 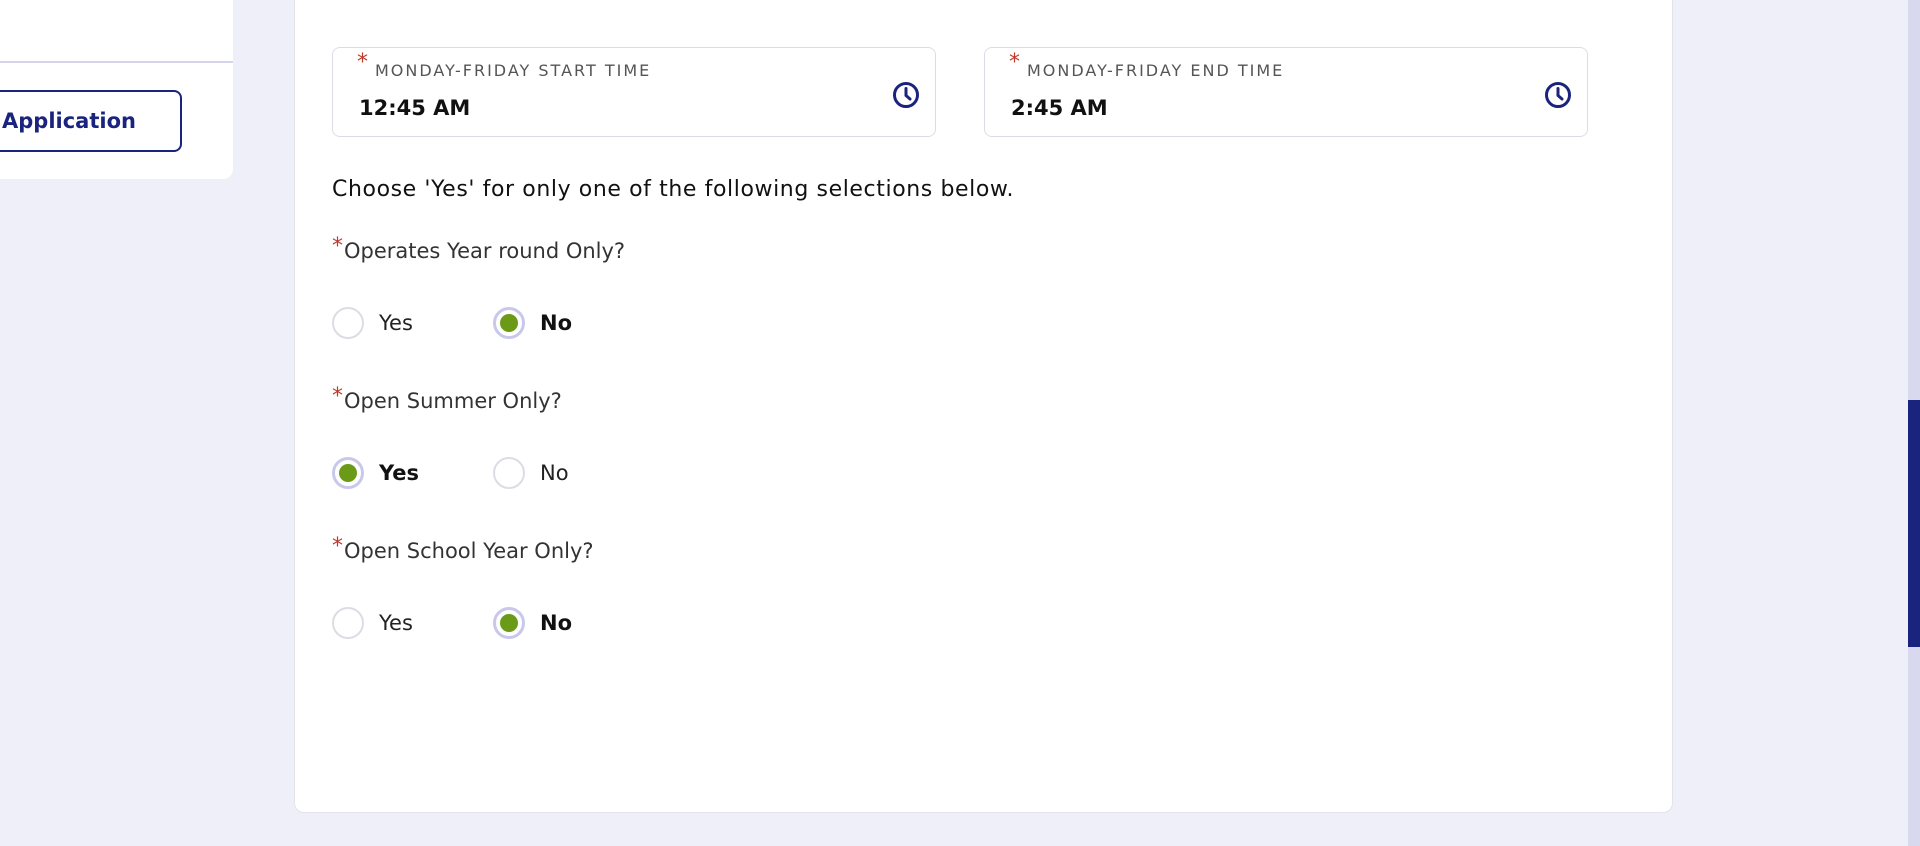 What do you see at coordinates (1059, 108) in the screenshot?
I see `end-time-value: 2:45 AM` at bounding box center [1059, 108].